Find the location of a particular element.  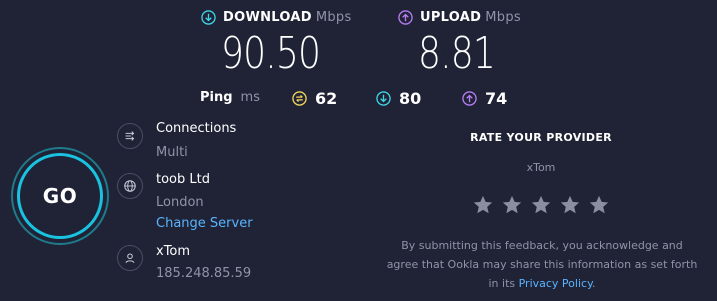

star-2-icon is located at coordinates (512, 205).